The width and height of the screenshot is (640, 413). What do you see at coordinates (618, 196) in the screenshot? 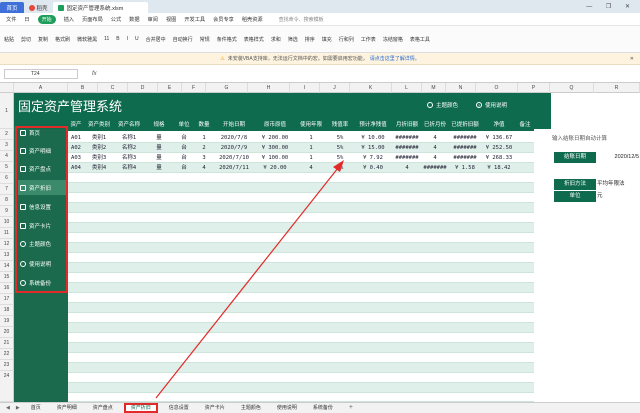
I see `unit-value: 元` at bounding box center [618, 196].